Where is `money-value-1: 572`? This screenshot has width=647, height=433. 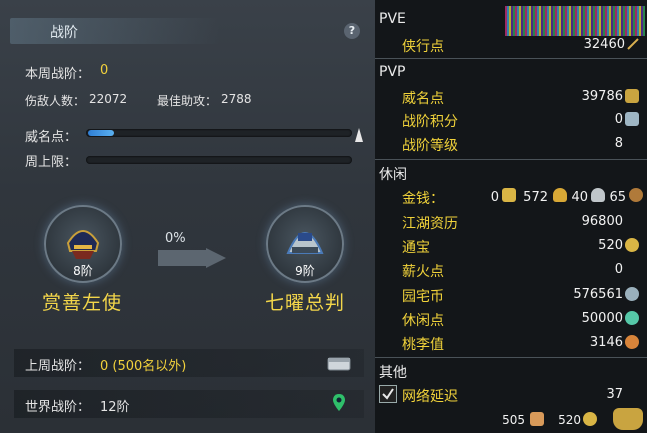
money-value-1: 572 is located at coordinates (535, 197).